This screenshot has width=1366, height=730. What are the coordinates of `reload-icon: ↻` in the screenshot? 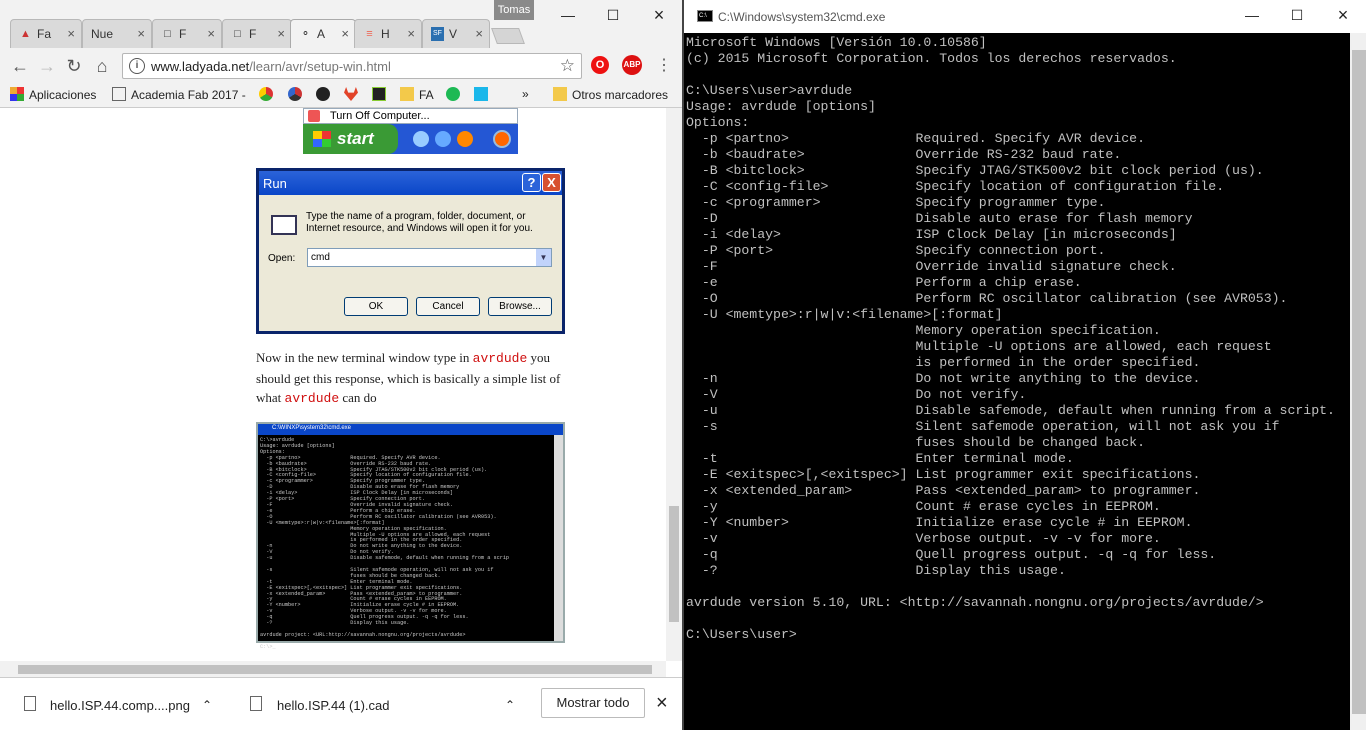 It's located at (74, 66).